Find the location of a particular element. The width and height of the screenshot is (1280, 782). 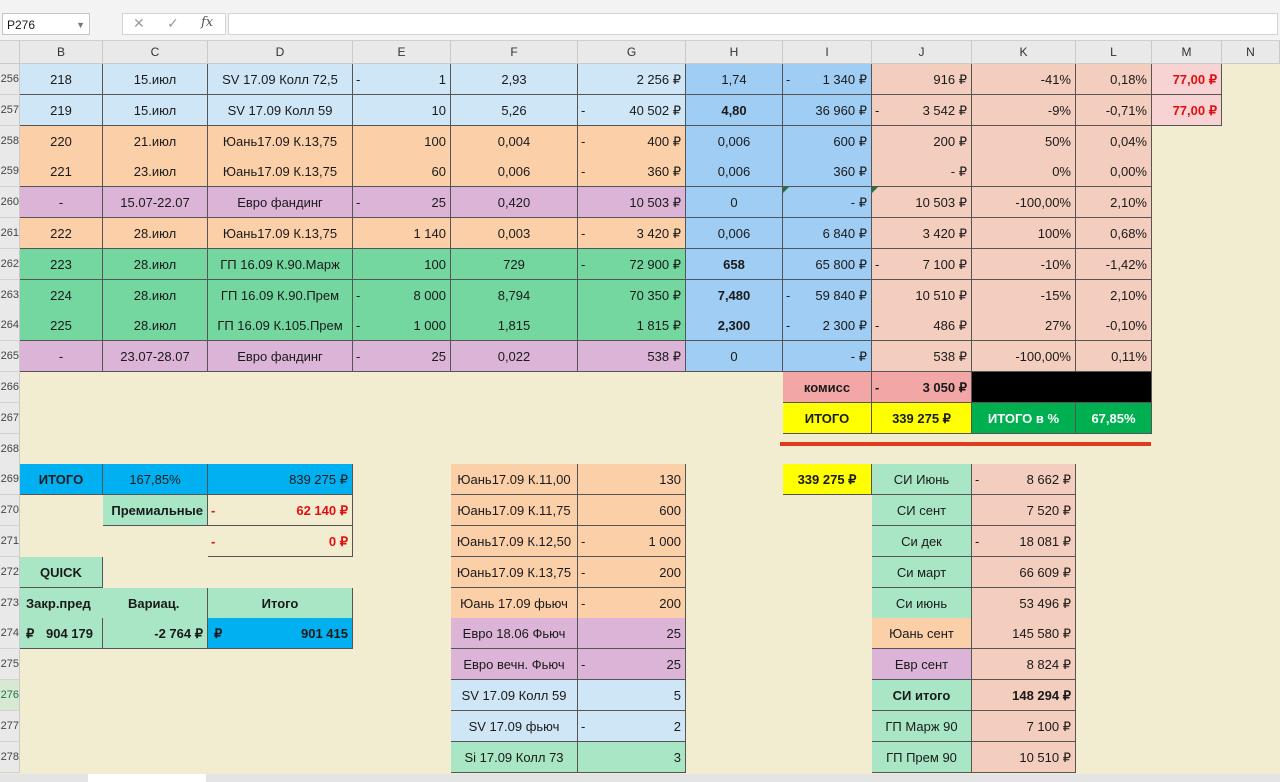

rate-cell: 77,00 ₽ is located at coordinates (1187, 110).